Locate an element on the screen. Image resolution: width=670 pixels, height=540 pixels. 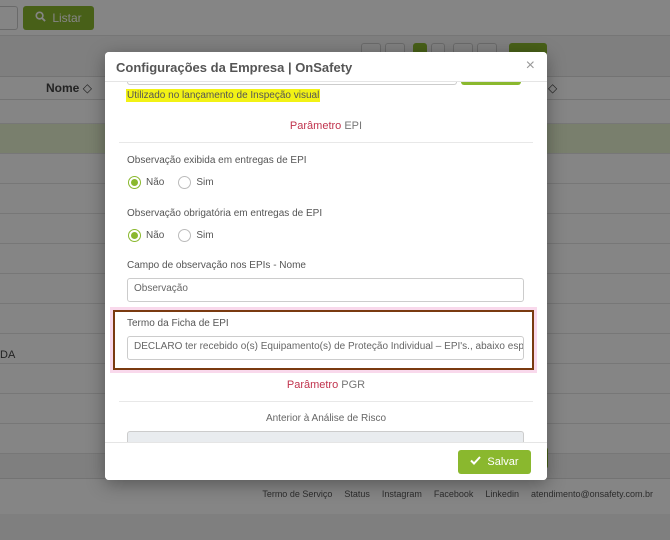
obs-obrigatoria-radio-group: Não Sim is located at coordinates (171, 235).